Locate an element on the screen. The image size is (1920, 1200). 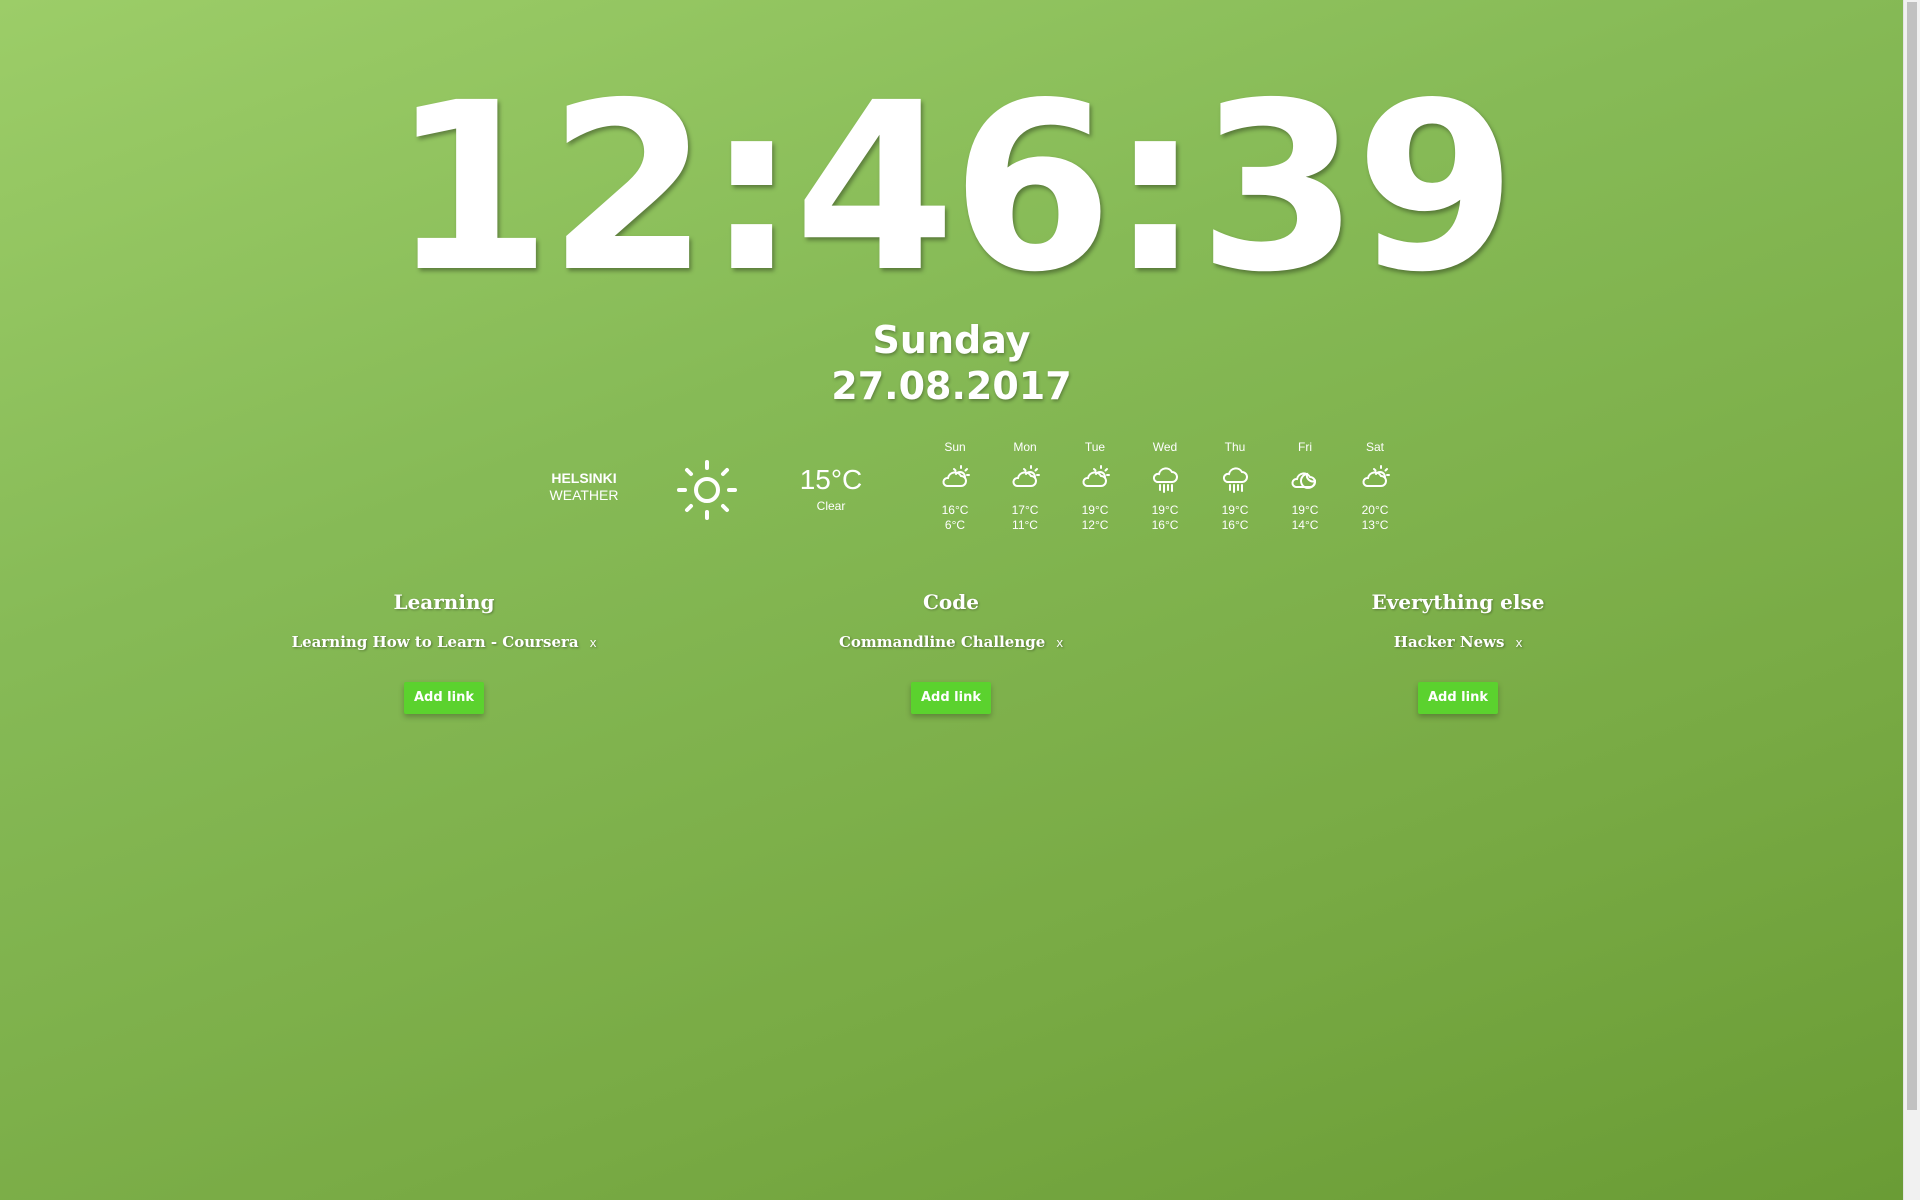
links-column-code: Code Commandline Challenge x Add link is located at coordinates (951, 651).